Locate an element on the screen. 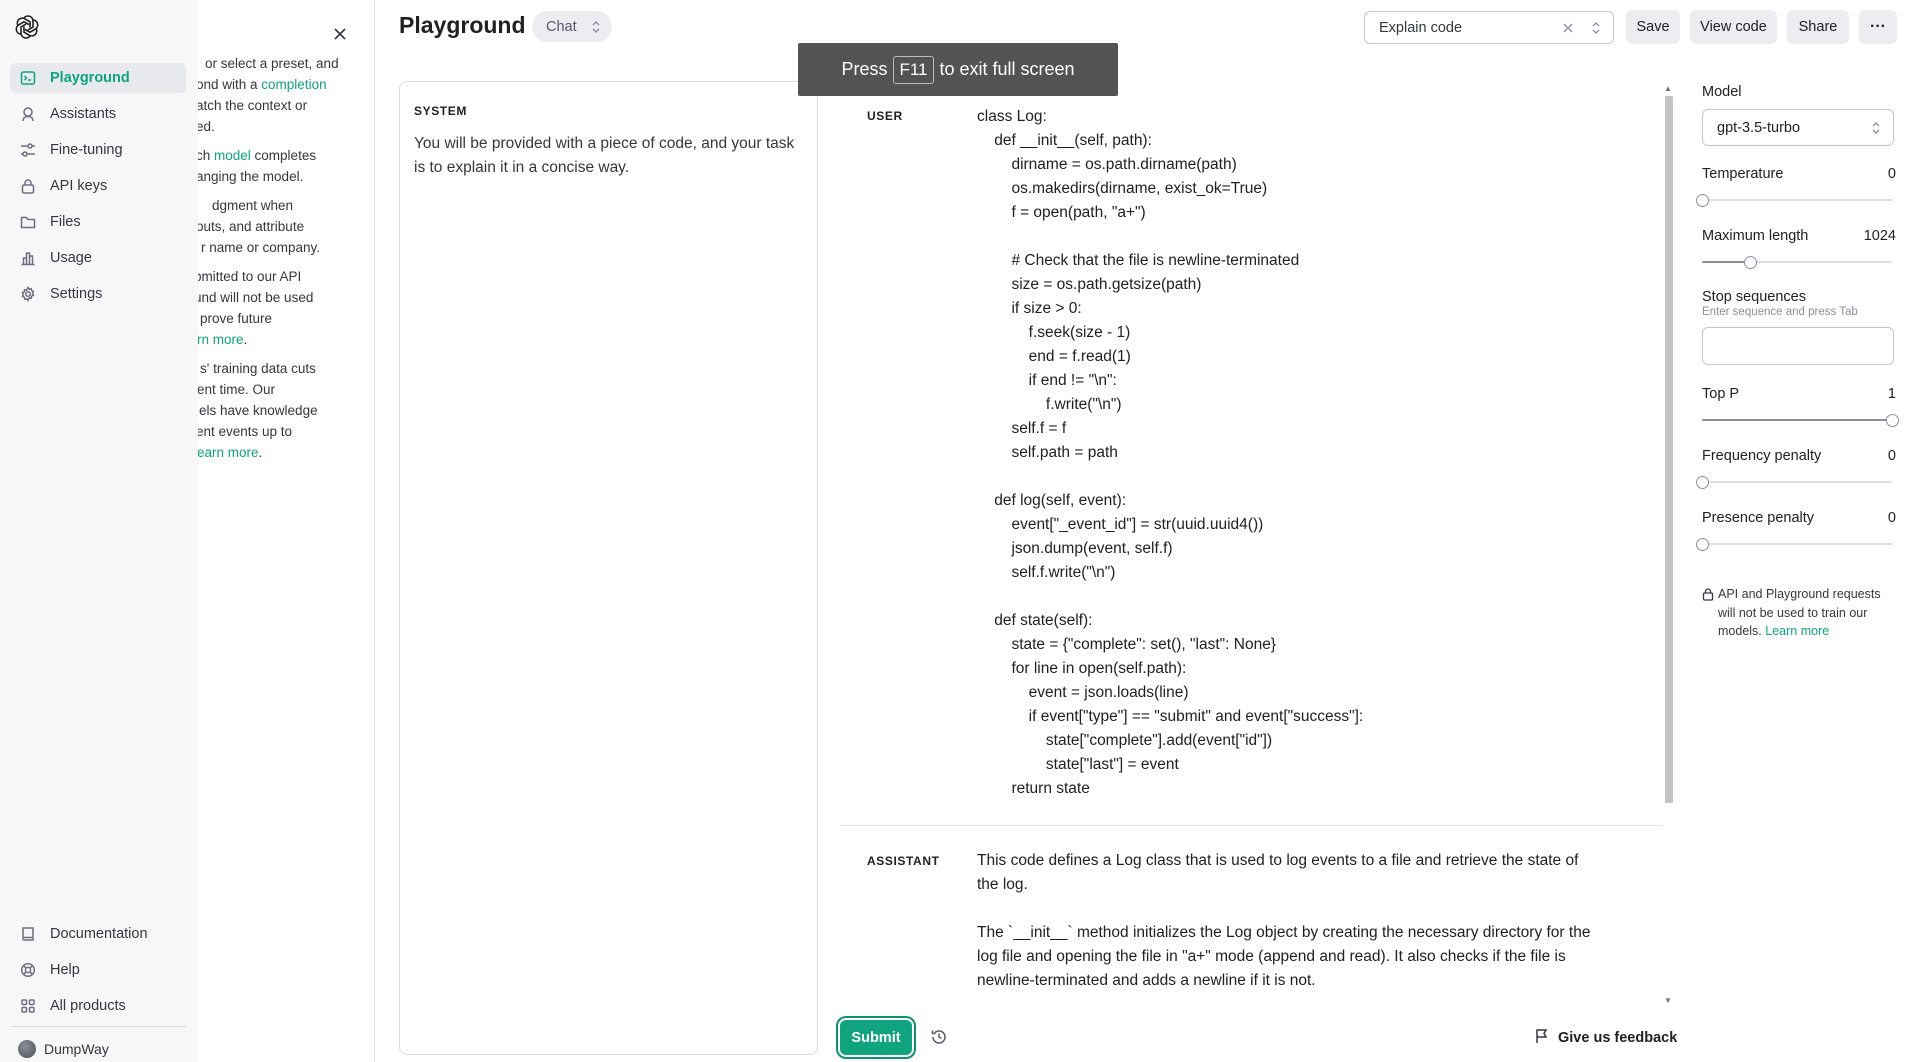 The height and width of the screenshot is (1062, 1919). help-text-fragment: ch is located at coordinates (204, 155).